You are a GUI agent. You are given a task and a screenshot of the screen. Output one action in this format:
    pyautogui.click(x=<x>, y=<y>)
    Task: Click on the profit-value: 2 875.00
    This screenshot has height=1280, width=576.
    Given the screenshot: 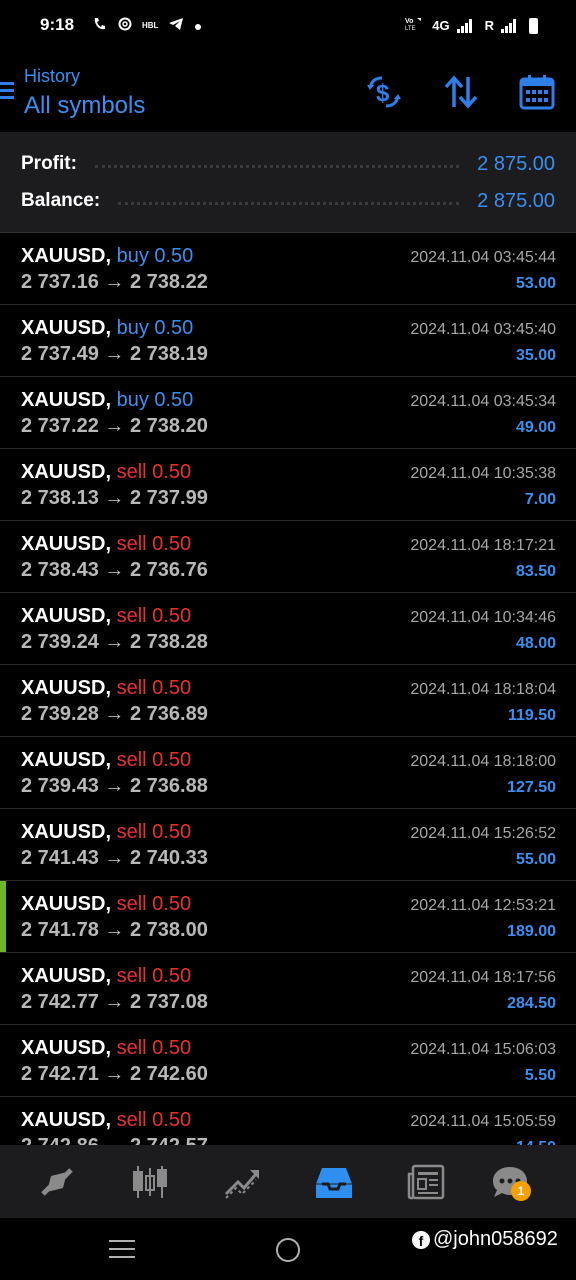 What is the action you would take?
    pyautogui.click(x=516, y=163)
    